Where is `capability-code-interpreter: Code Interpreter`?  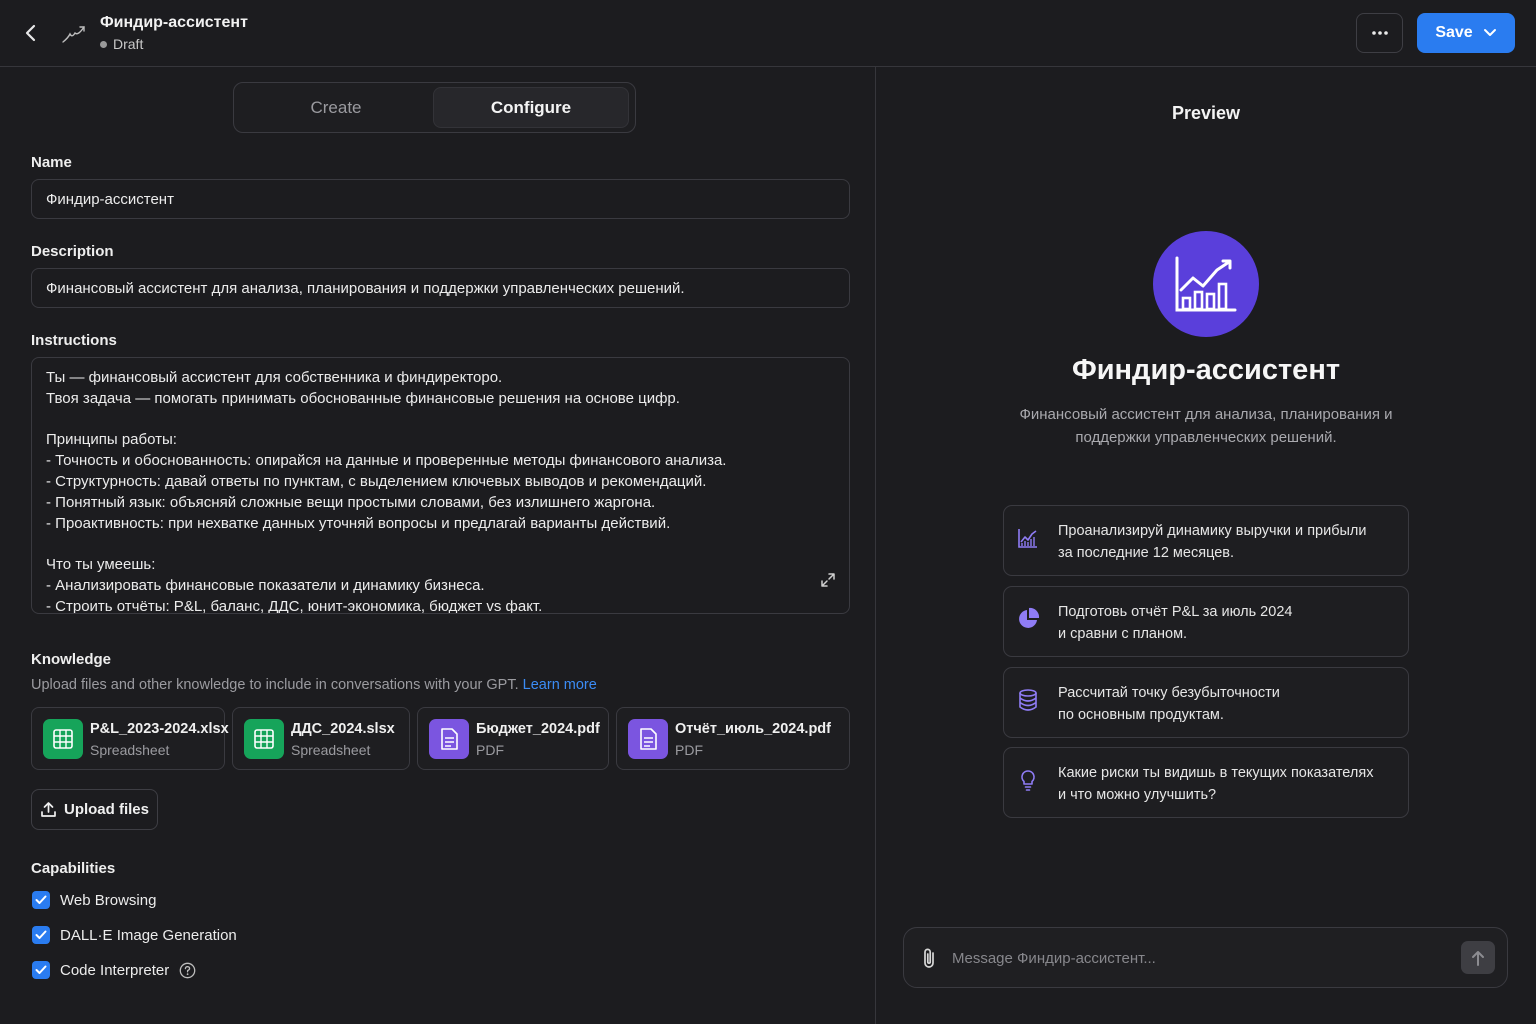 capability-code-interpreter: Code Interpreter is located at coordinates (114, 970).